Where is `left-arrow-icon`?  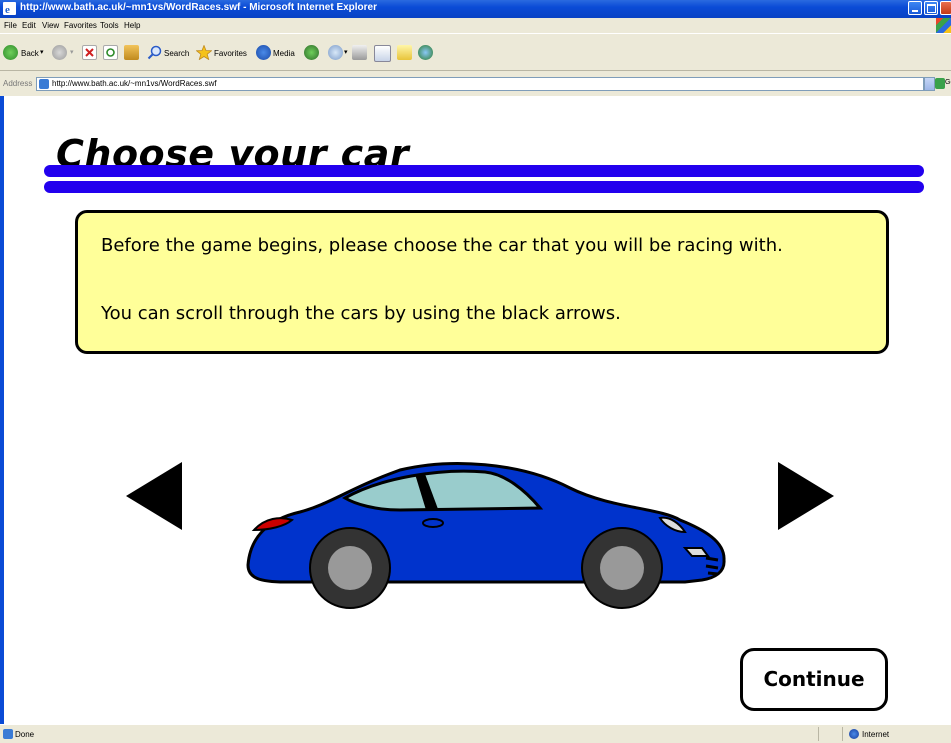
left-arrow-icon is located at coordinates (154, 496).